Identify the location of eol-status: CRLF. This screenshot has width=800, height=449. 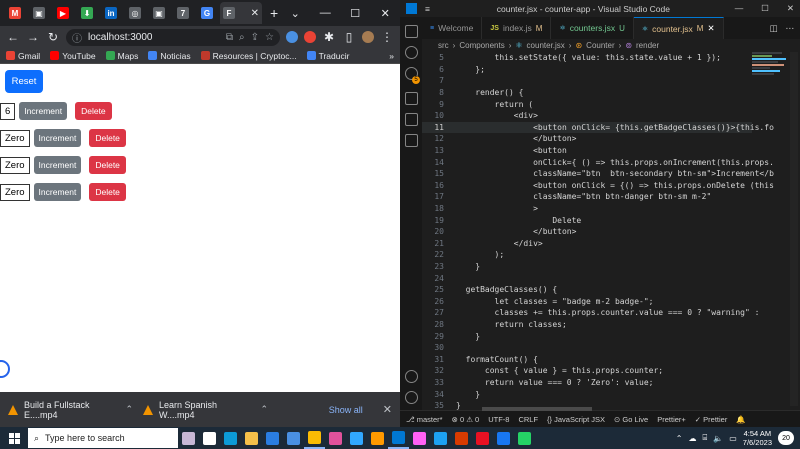
(528, 419).